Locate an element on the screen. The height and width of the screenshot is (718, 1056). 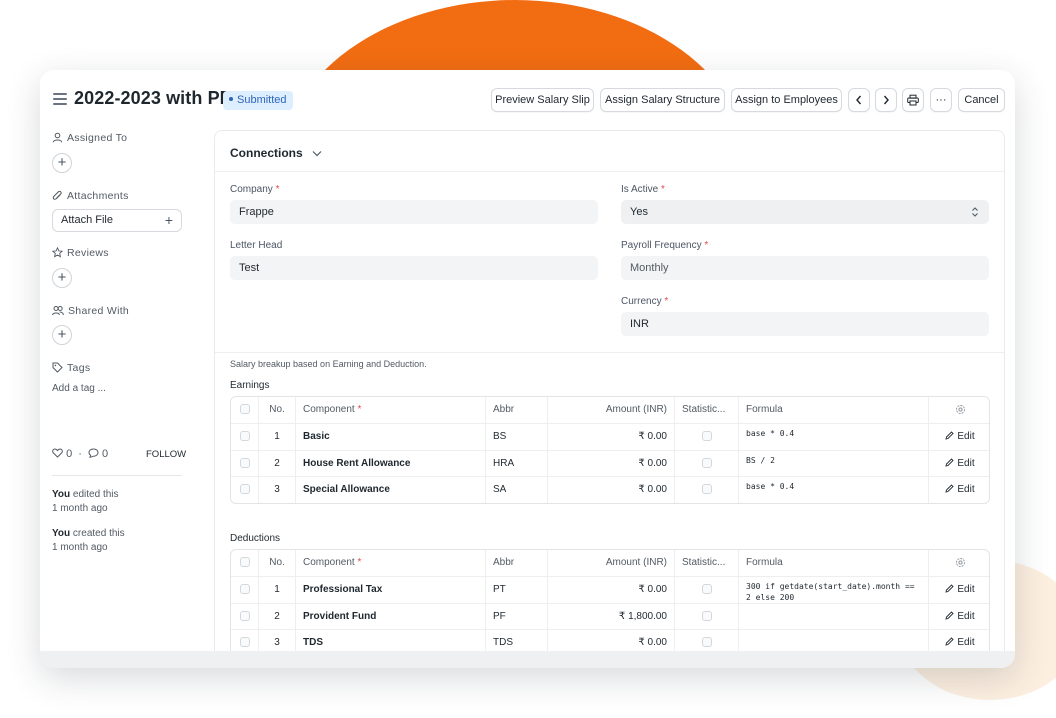
status-badge: Submitted is located at coordinates (258, 100).